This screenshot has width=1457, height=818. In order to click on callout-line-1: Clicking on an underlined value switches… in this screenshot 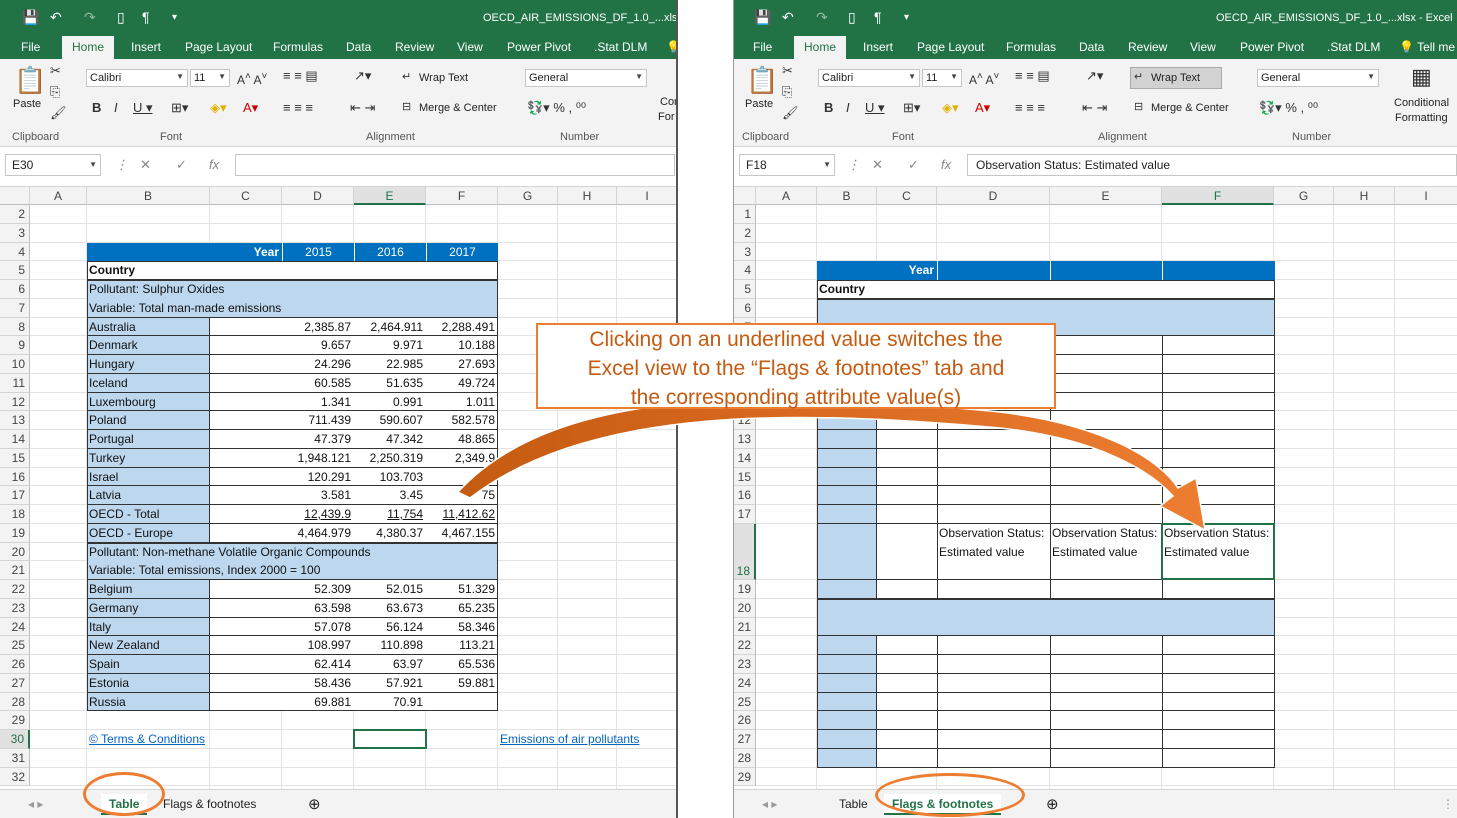, I will do `click(796, 339)`.